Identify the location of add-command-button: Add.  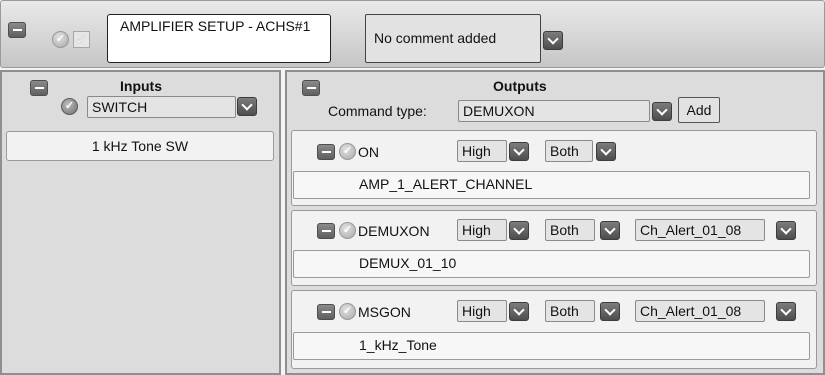
(699, 110).